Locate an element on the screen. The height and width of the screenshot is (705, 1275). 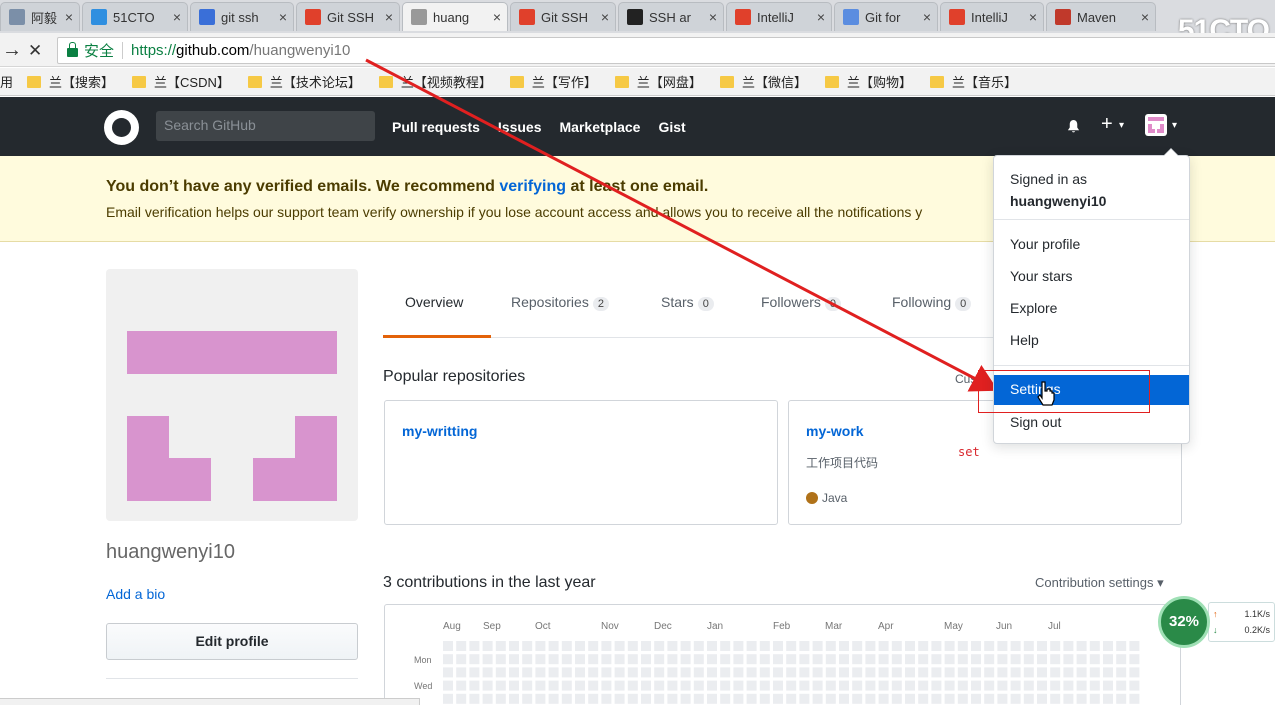
network-speed-box: ↑ 1.1K/s ↓ 0.2K/s is located at coordinates (1241, 622).